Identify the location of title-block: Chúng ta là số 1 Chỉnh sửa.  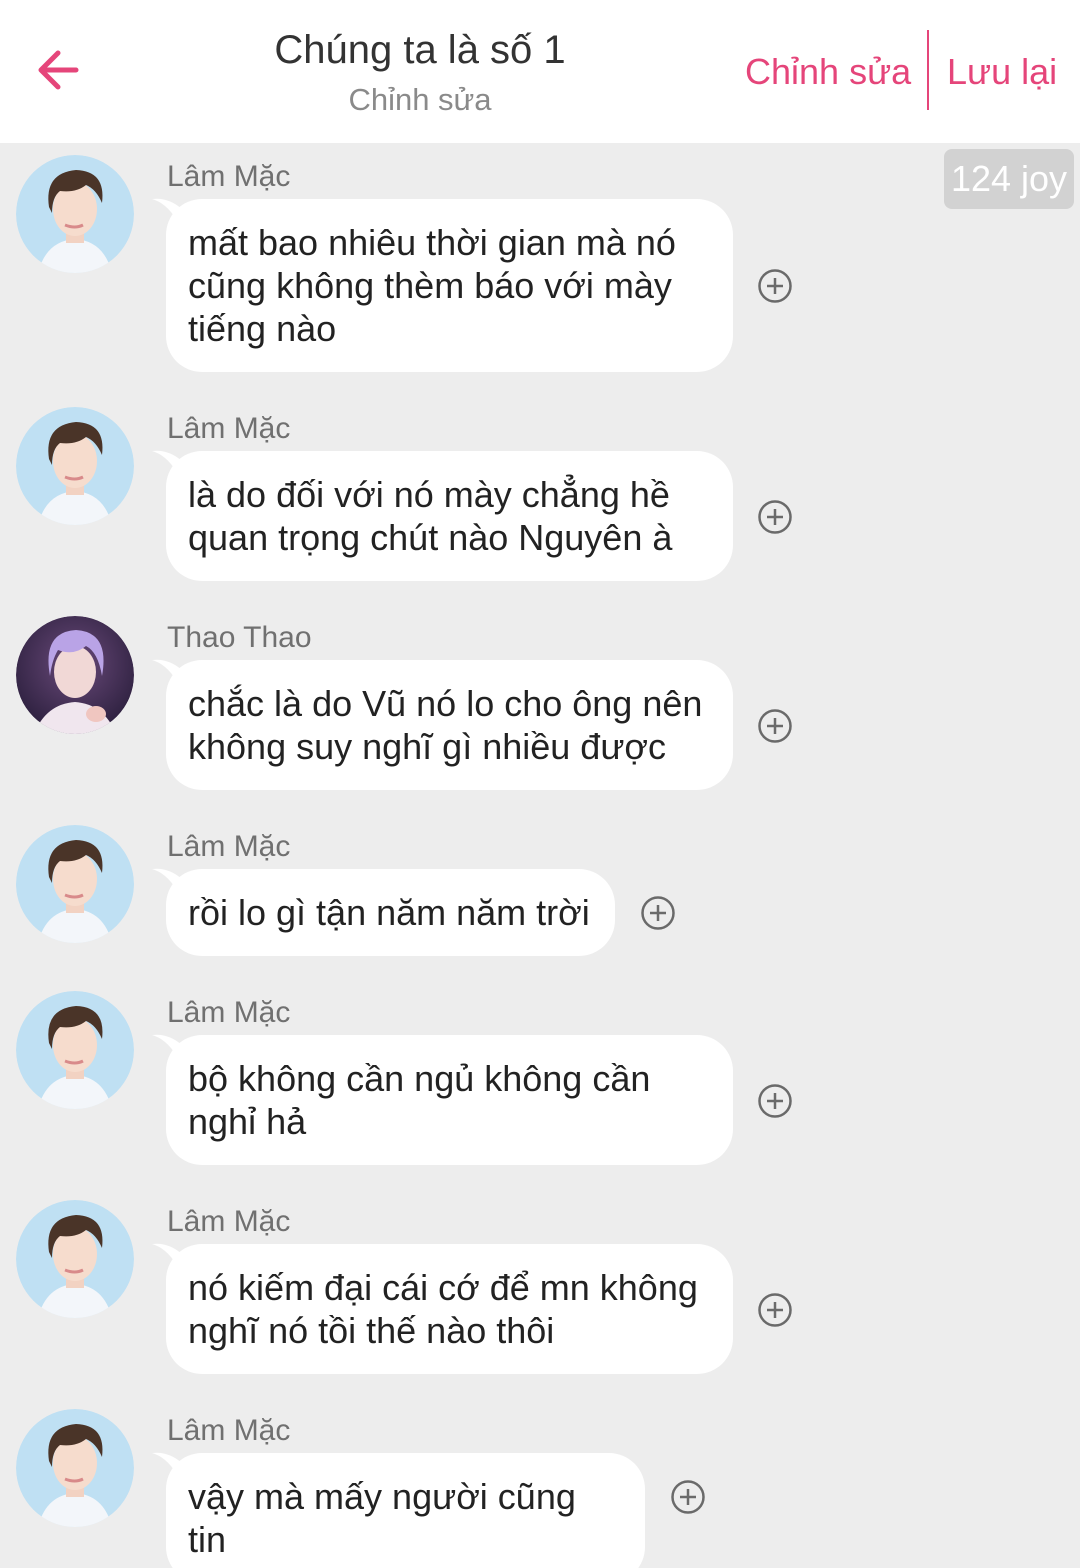
(420, 72).